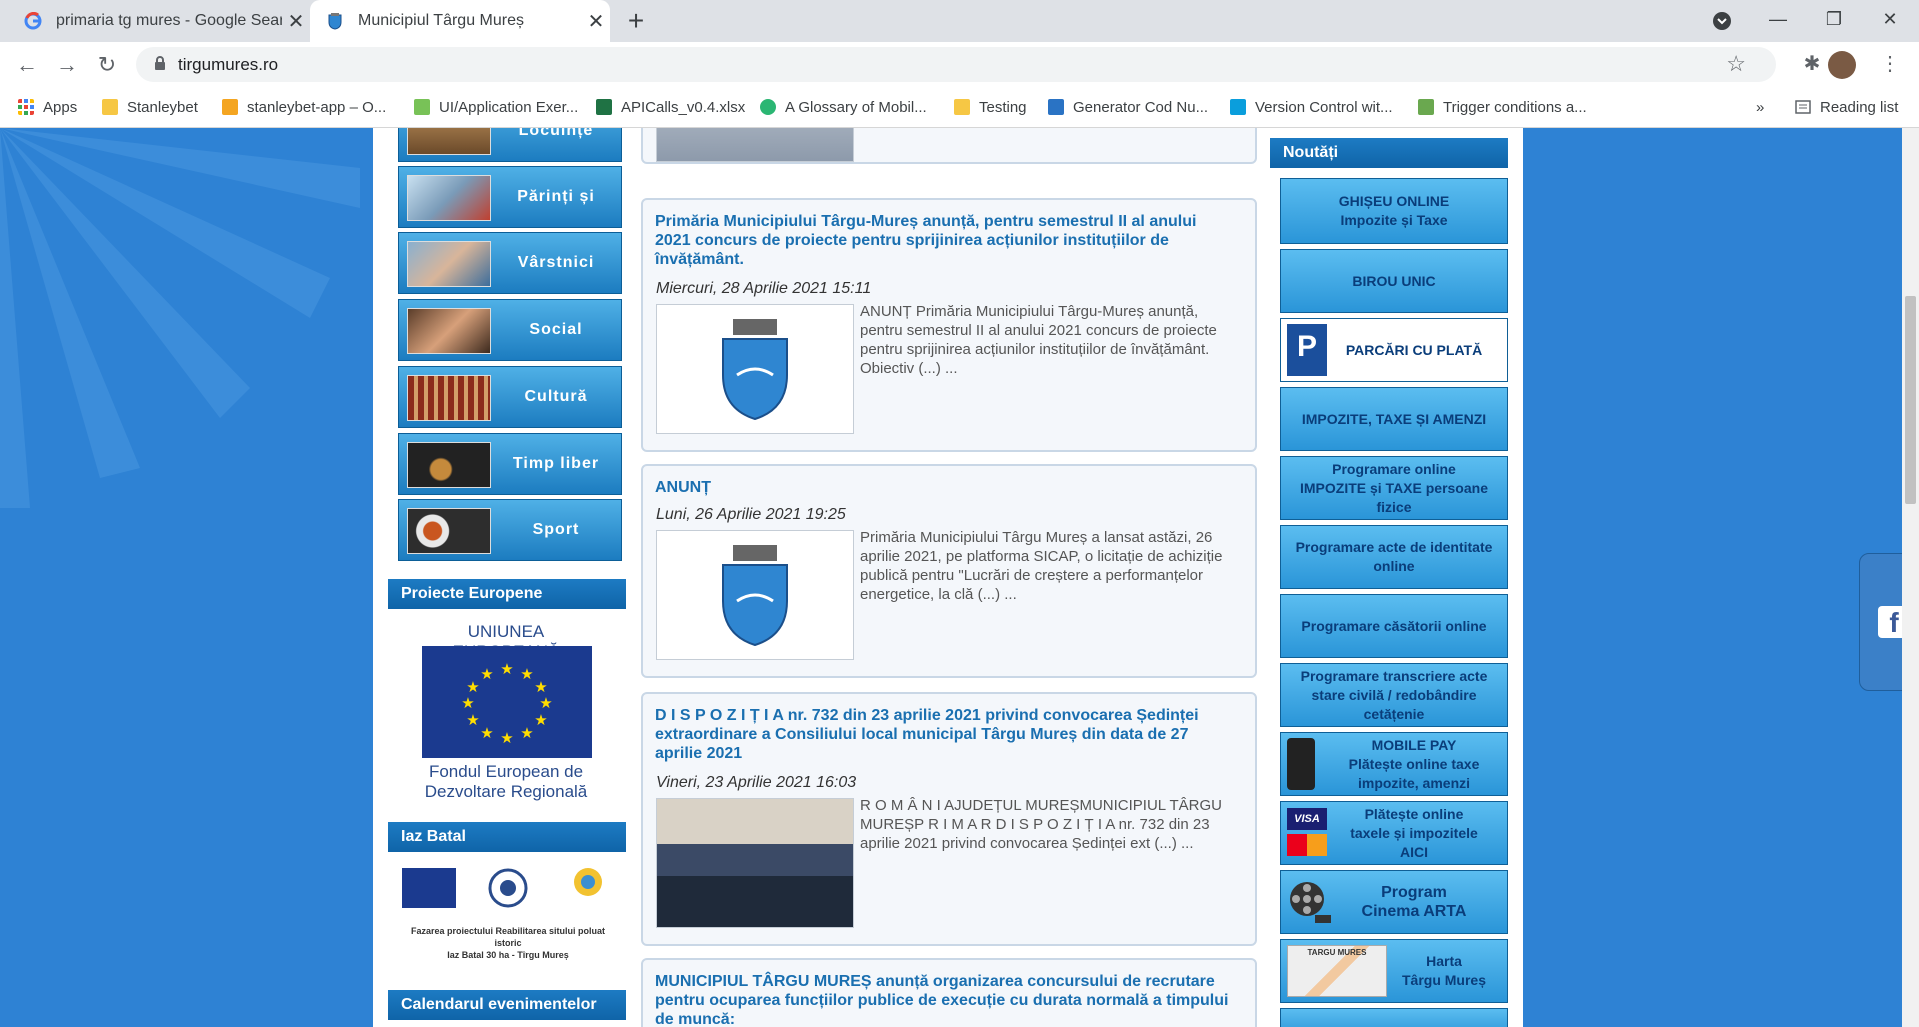 This screenshot has height=1027, width=1919. What do you see at coordinates (670, 107) in the screenshot?
I see `bookmark-apicalls: APICalls_v0.4.xlsx` at bounding box center [670, 107].